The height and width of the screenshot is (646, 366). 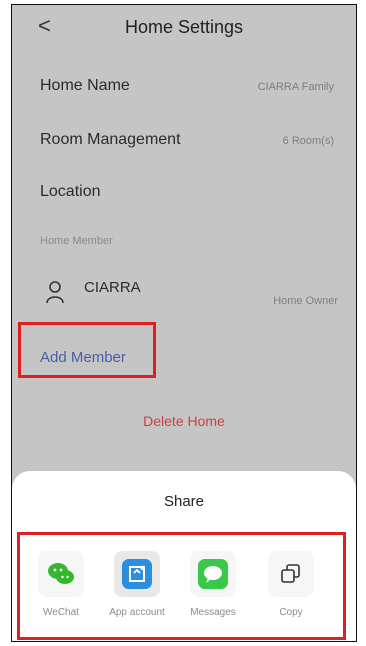 What do you see at coordinates (184, 203) in the screenshot?
I see `location-row: Location` at bounding box center [184, 203].